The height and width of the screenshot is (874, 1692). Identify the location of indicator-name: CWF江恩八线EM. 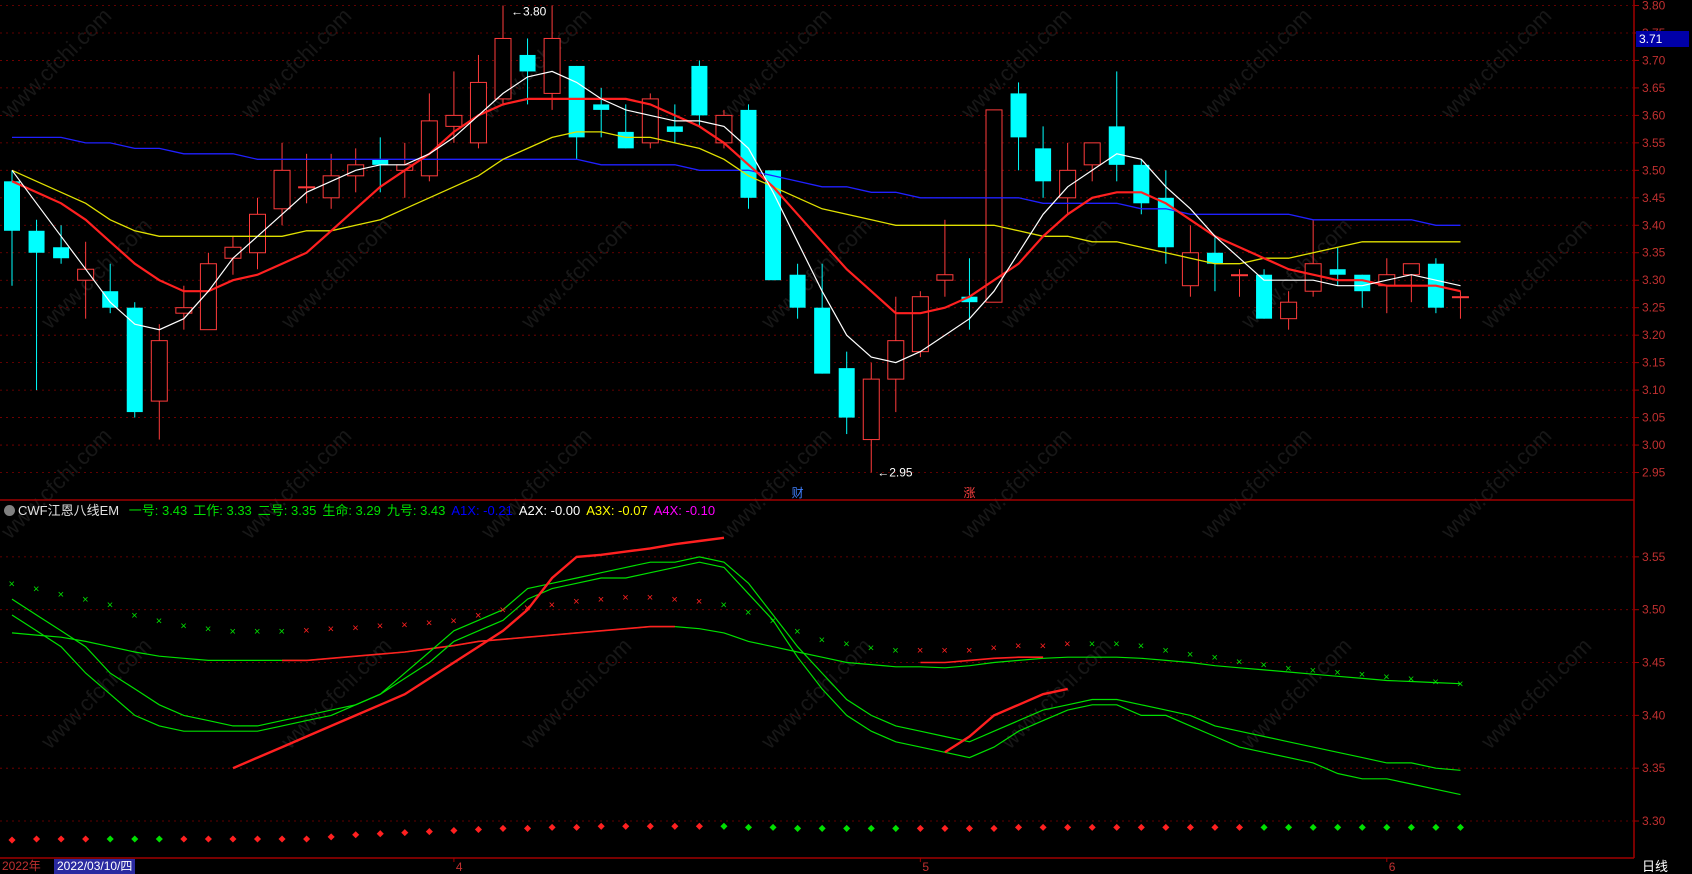
(68, 510).